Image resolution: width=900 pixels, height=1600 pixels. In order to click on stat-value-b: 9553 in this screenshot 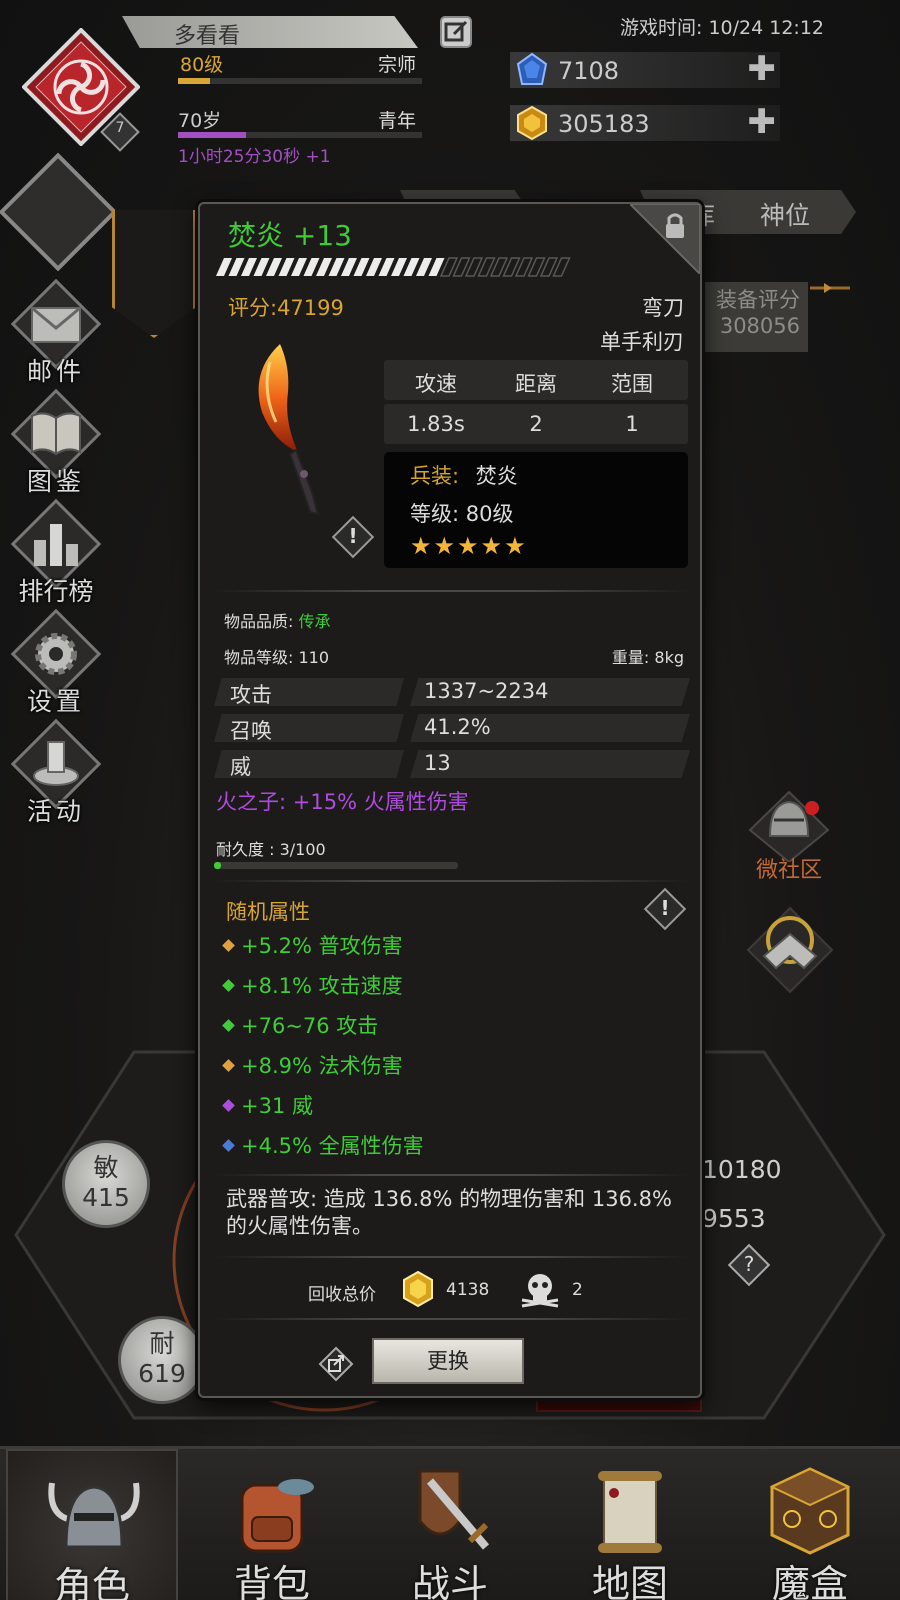, I will do `click(734, 1218)`.